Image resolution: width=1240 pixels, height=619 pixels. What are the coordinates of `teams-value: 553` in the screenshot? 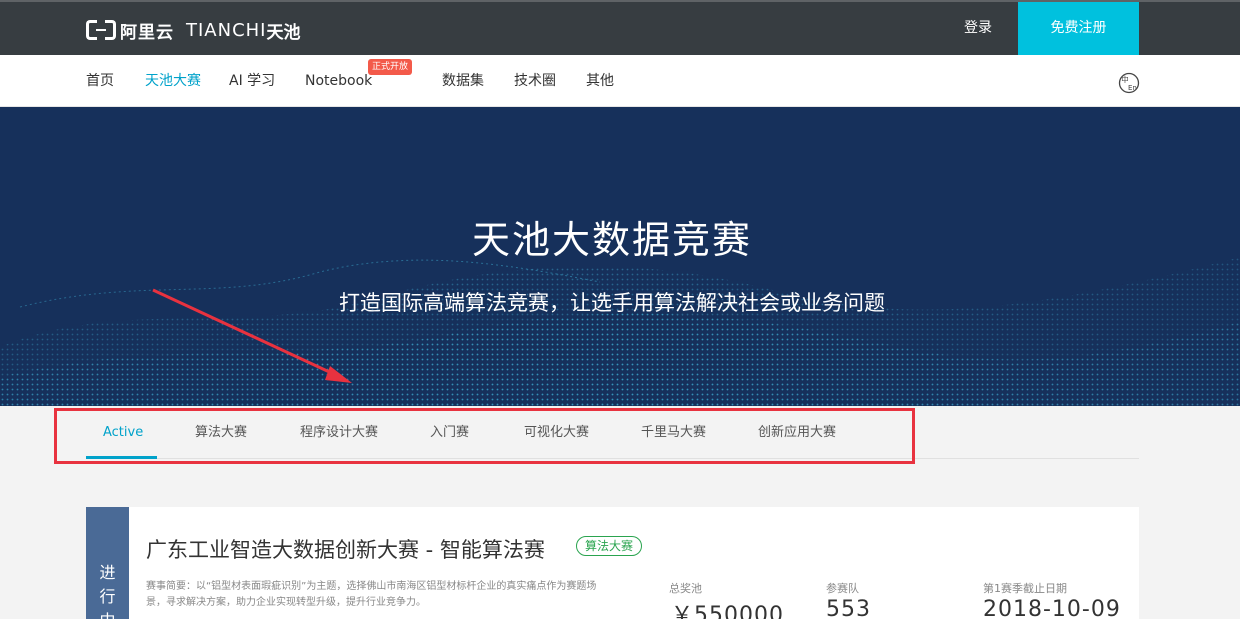 It's located at (848, 608).